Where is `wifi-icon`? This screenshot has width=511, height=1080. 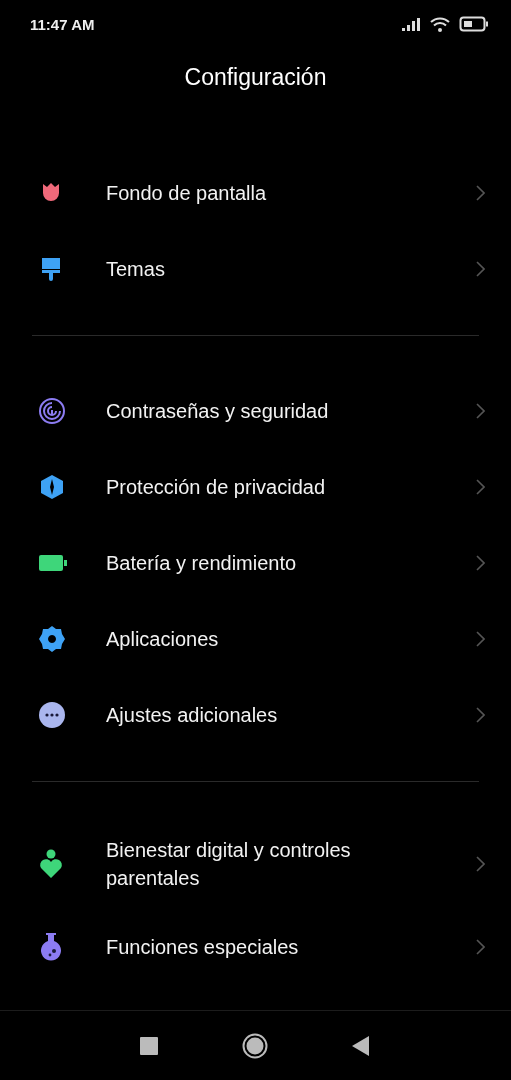
wifi-icon is located at coordinates (440, 24).